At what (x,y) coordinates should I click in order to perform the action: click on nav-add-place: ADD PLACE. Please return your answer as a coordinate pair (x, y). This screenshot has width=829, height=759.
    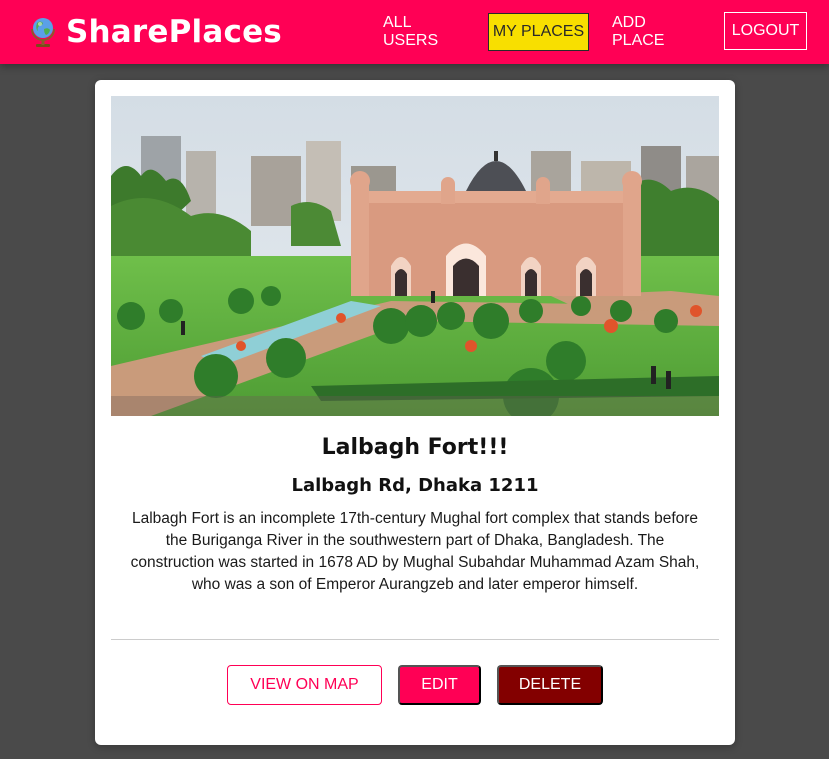
    Looking at the image, I should click on (656, 32).